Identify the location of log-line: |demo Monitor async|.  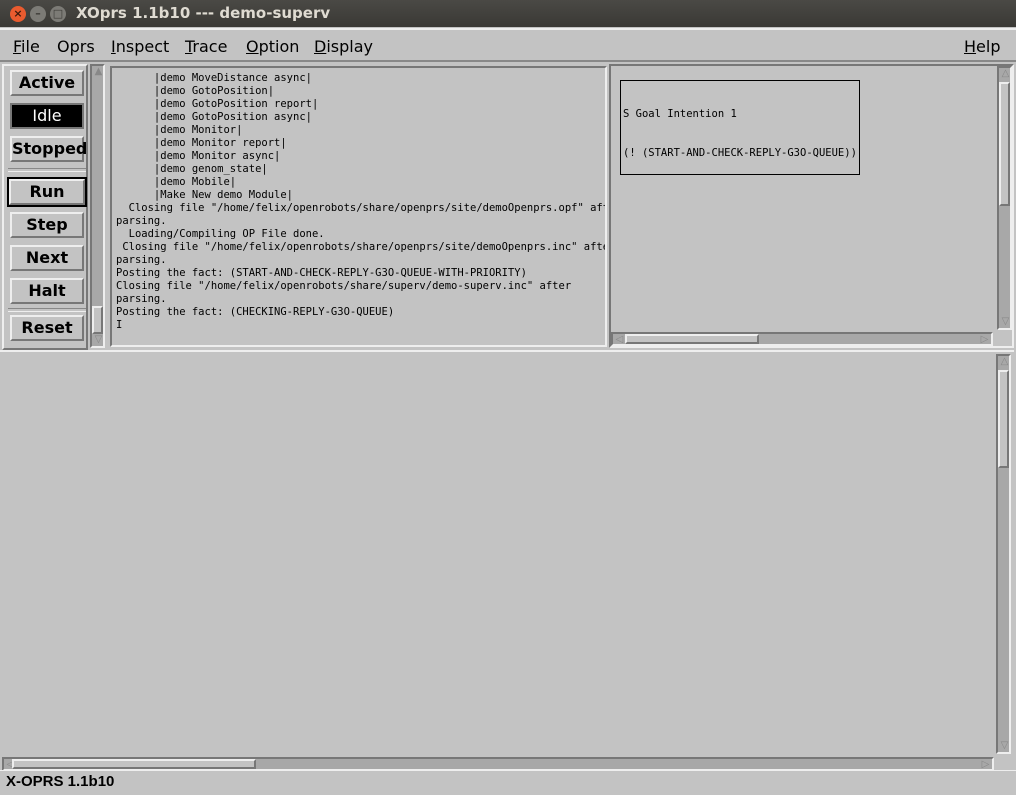
(198, 156).